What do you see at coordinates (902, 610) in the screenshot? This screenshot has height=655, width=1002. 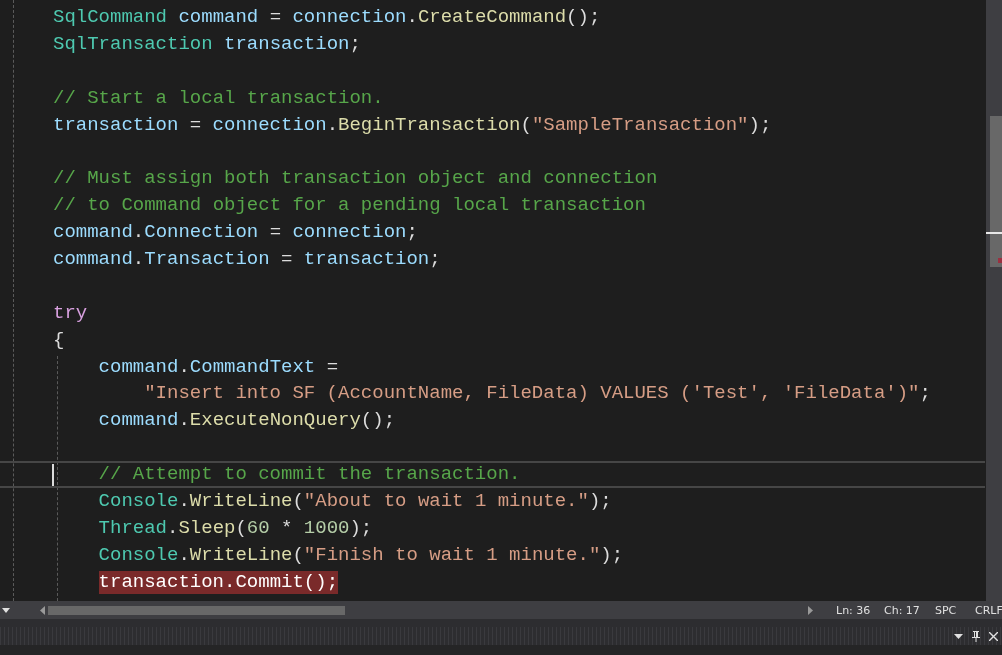 I see `column-status: Ch: 17` at bounding box center [902, 610].